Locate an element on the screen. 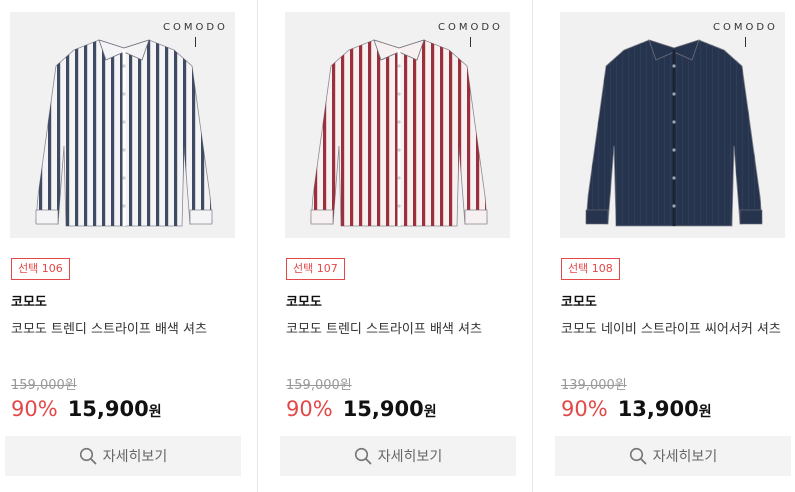 This screenshot has width=795, height=492. selection-badge: 선택 108 is located at coordinates (590, 269).